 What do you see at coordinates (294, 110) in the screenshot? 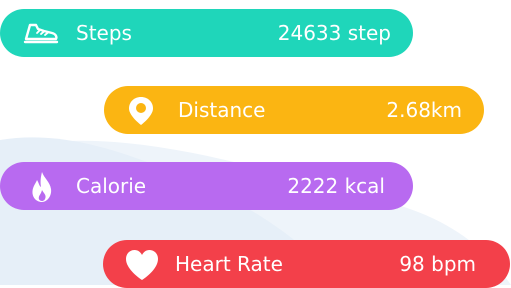
I see `distance-card: Distance 2.68km` at bounding box center [294, 110].